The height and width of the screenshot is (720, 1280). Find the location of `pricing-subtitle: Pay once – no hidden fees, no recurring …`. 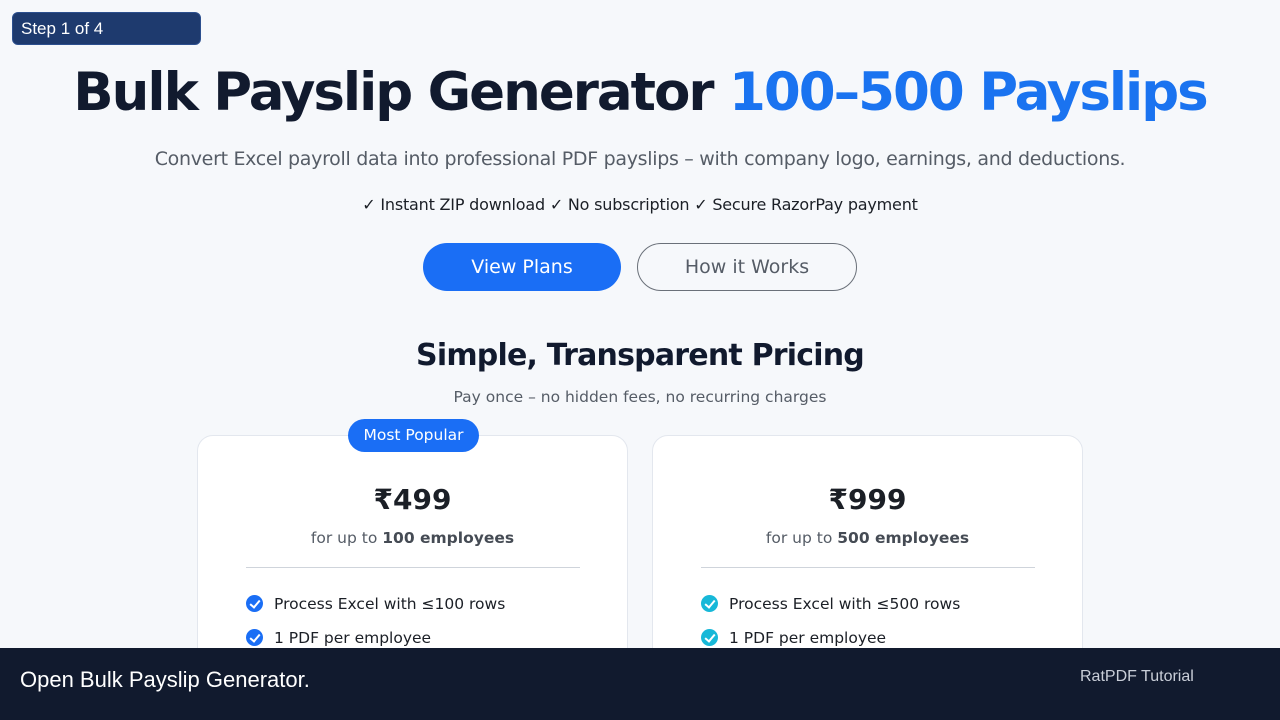

pricing-subtitle: Pay once – no hidden fees, no recurring … is located at coordinates (640, 397).